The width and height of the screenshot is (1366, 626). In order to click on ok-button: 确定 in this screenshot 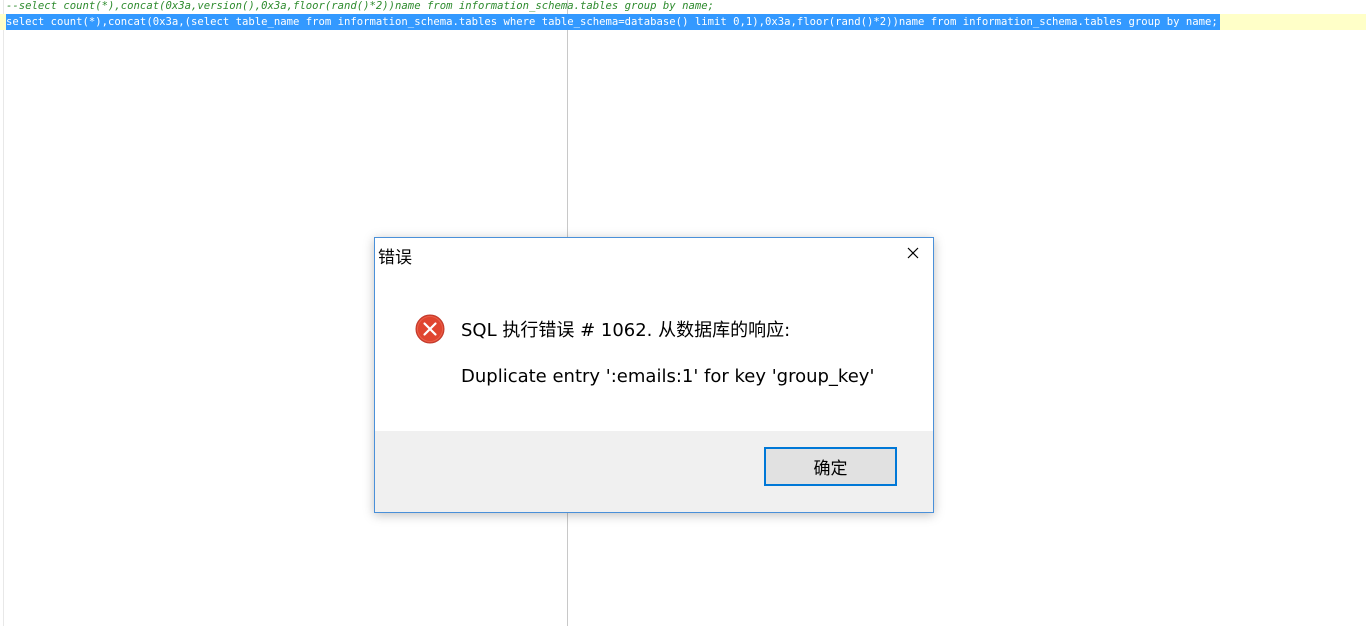, I will do `click(830, 466)`.